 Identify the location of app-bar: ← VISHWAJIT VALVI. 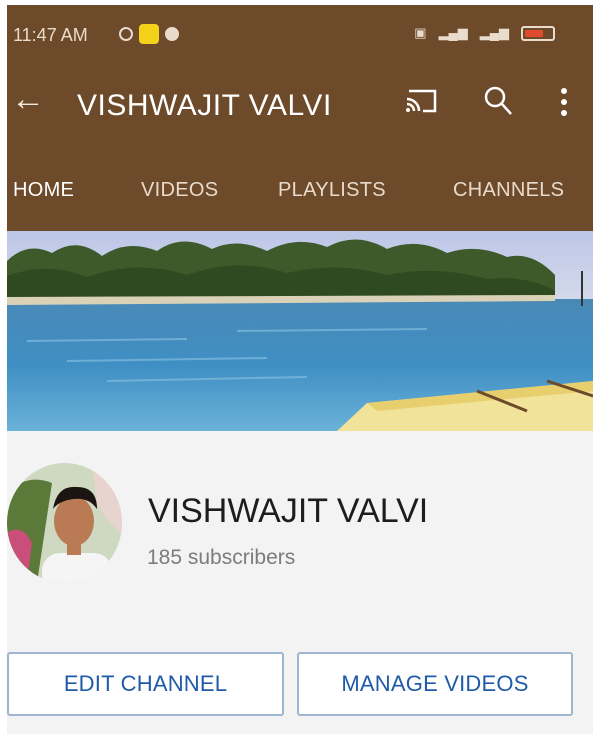
(300, 109).